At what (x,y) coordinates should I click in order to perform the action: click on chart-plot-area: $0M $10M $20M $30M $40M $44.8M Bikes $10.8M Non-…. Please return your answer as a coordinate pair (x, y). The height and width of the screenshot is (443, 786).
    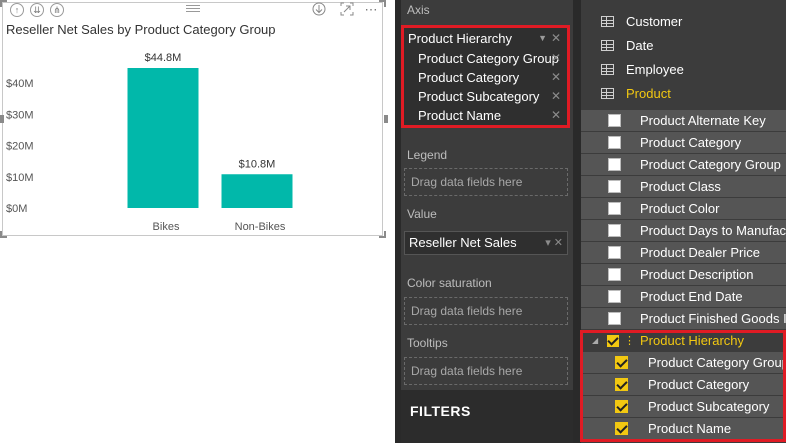
    Looking at the image, I should click on (149, 142).